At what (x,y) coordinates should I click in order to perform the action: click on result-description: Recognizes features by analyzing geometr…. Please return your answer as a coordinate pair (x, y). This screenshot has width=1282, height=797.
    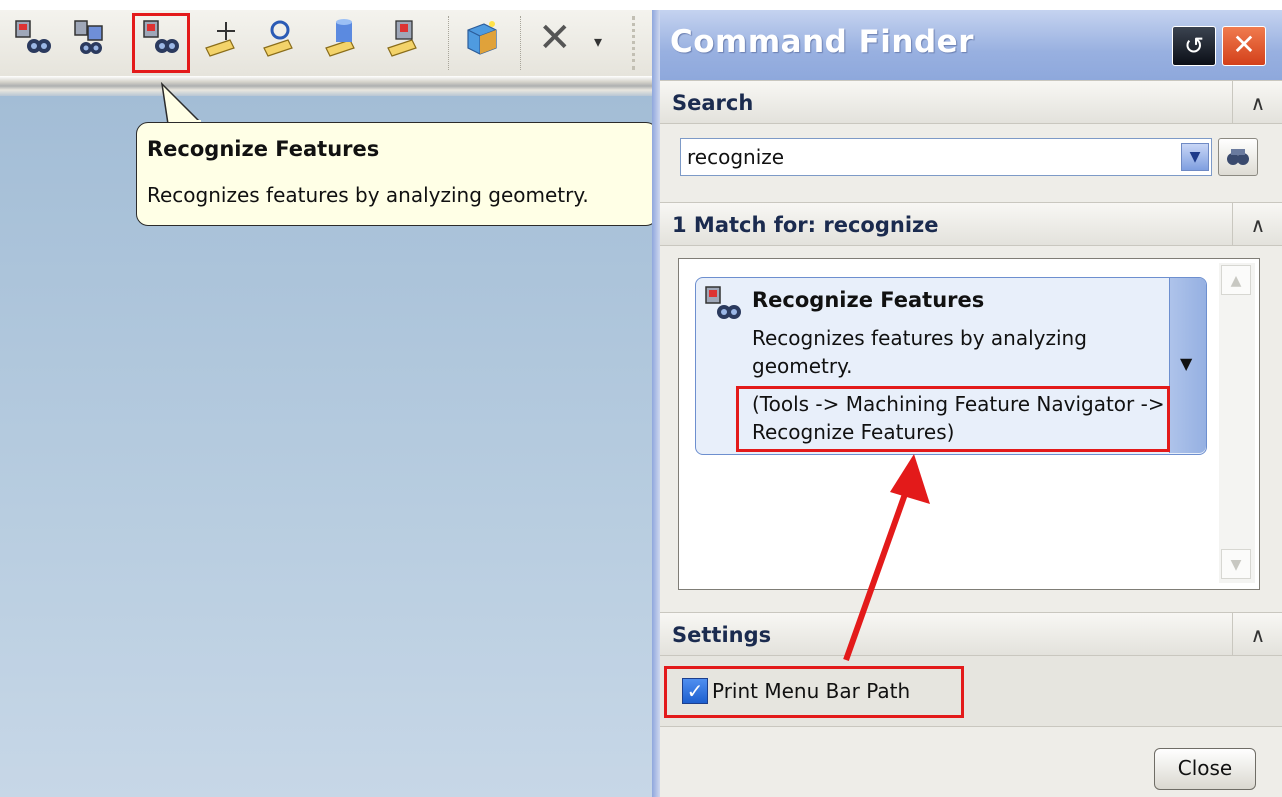
    Looking at the image, I should click on (919, 352).